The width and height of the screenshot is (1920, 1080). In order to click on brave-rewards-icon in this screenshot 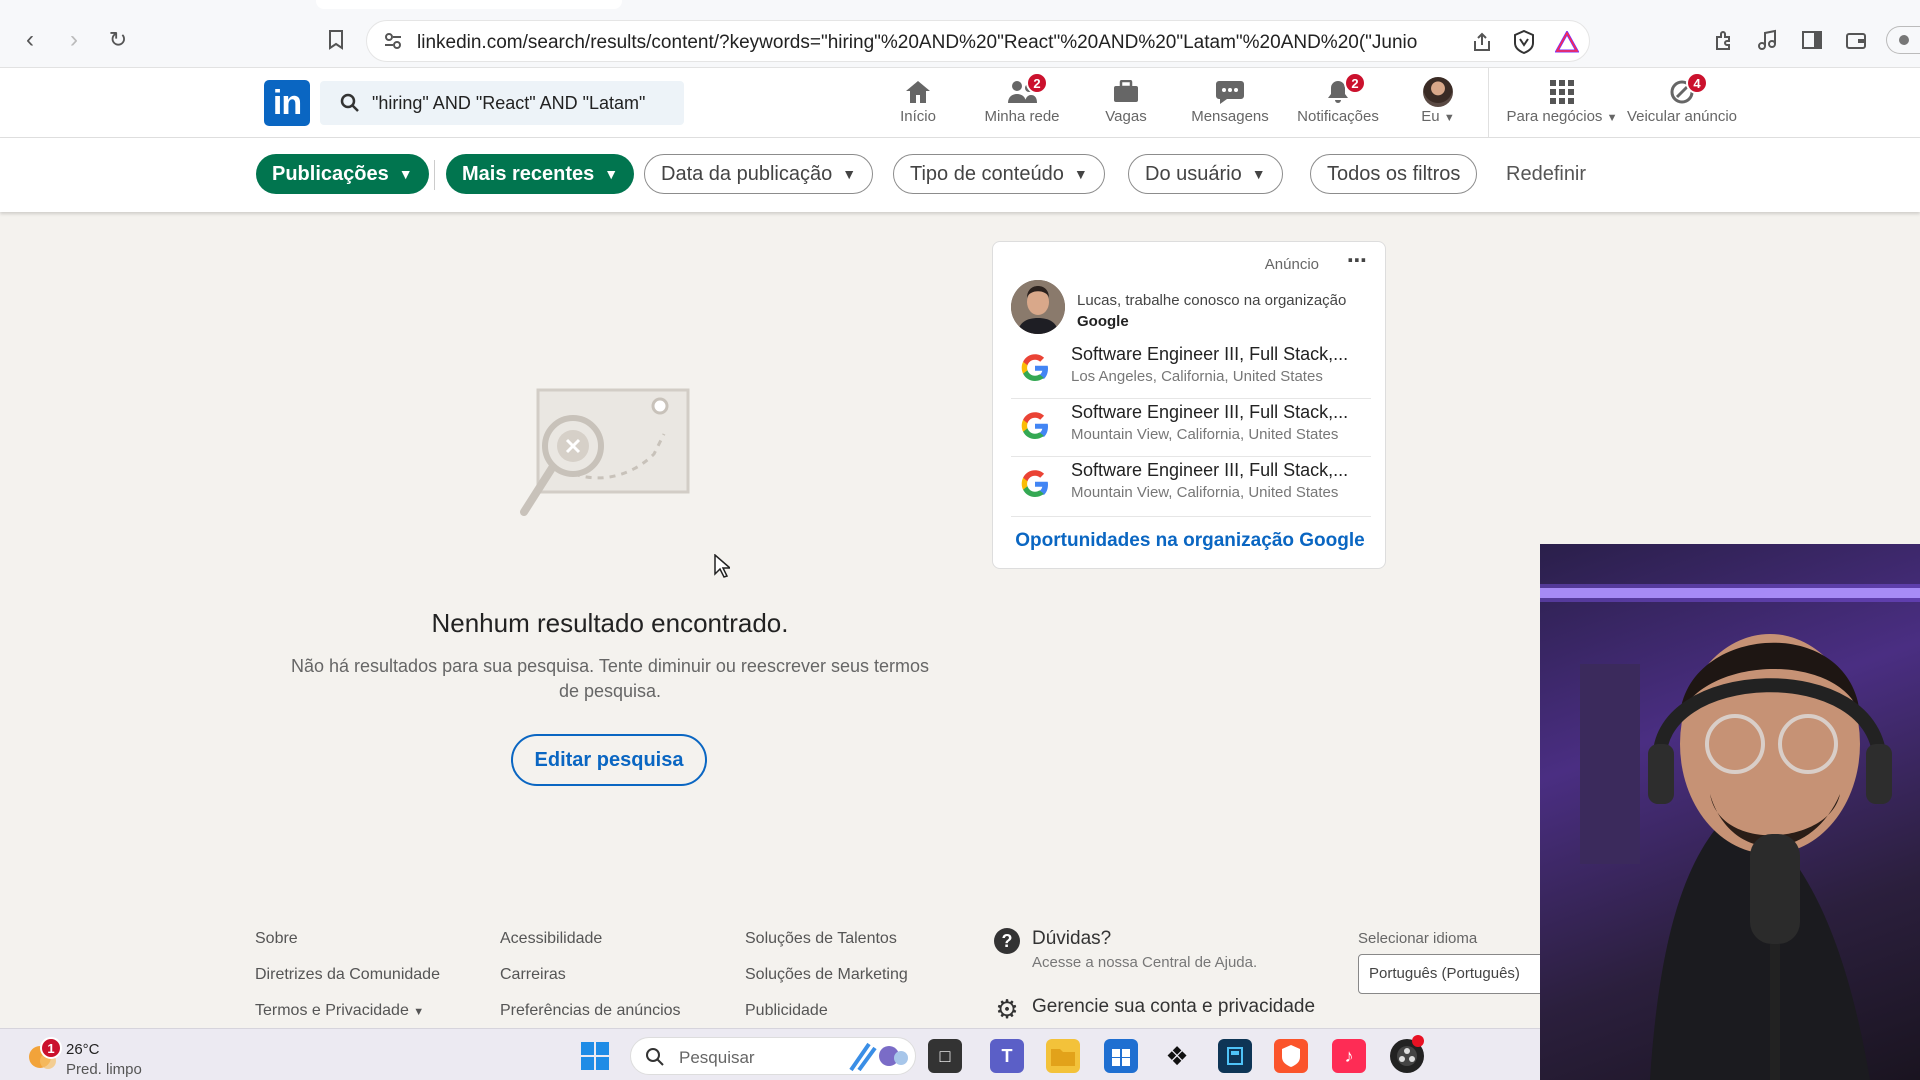, I will do `click(1567, 43)`.